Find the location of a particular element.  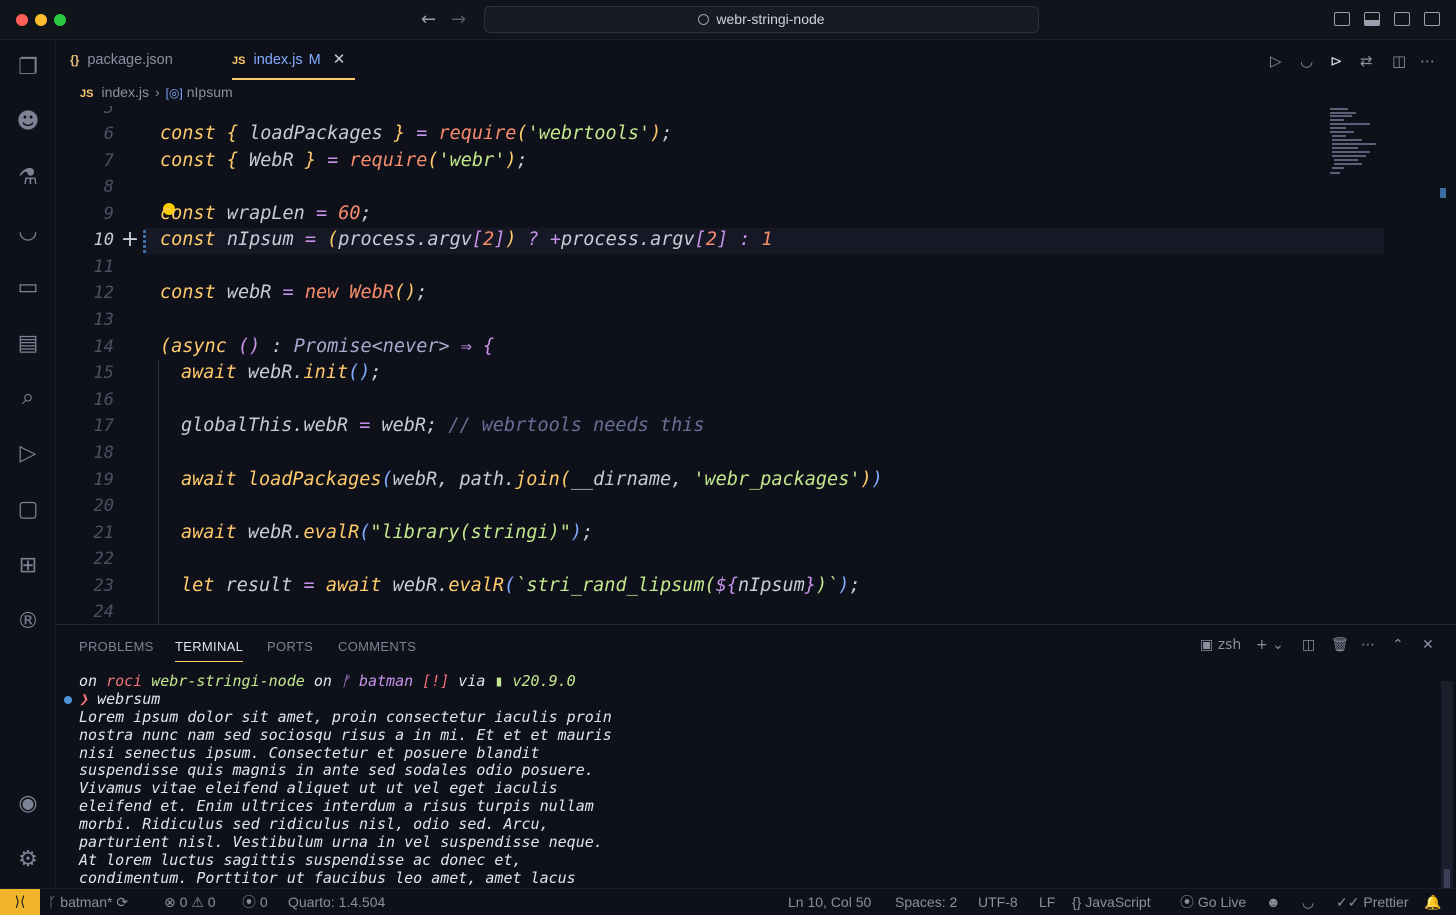

tab-problems: PROBLEMS is located at coordinates (116, 646).